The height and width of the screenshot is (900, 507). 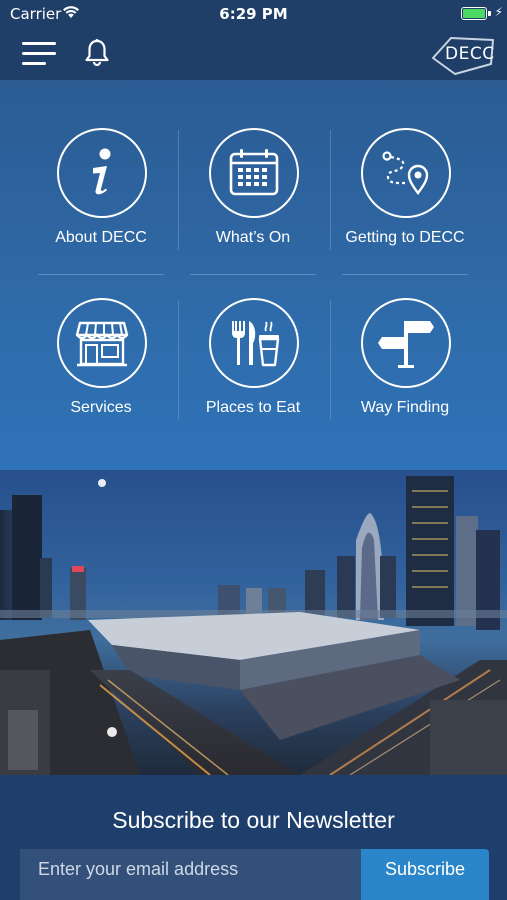 I want to click on email-input, so click(x=190, y=874).